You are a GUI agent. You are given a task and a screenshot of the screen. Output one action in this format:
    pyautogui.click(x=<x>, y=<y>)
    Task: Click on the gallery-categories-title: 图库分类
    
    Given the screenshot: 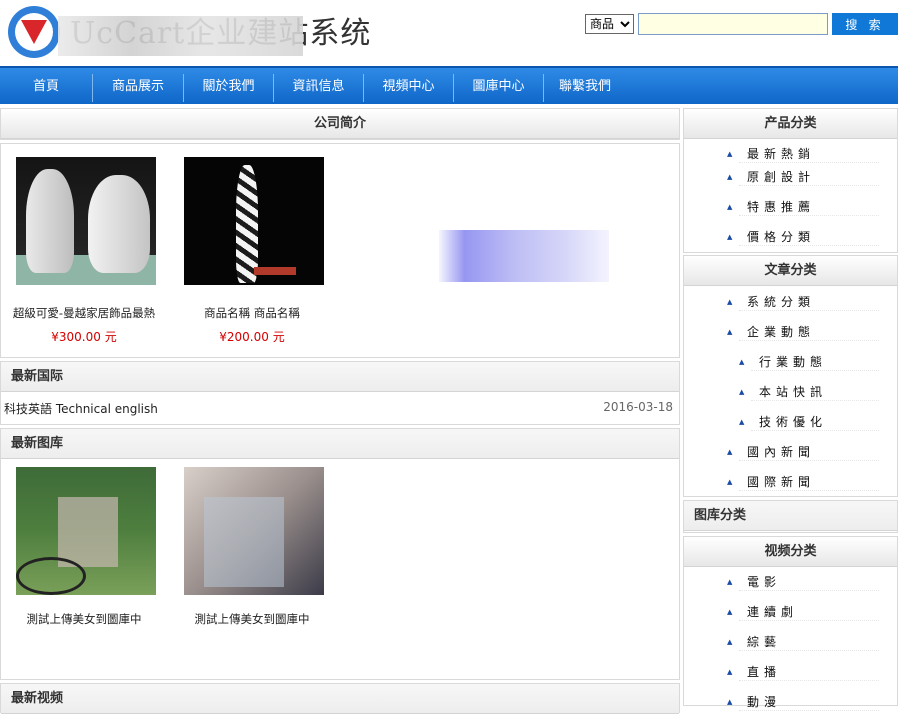 What is the action you would take?
    pyautogui.click(x=790, y=516)
    